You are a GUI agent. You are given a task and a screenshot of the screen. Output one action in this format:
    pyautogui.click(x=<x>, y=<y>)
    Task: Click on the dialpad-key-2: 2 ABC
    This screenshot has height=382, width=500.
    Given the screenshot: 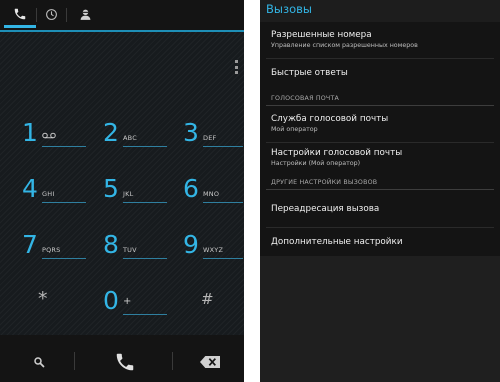 What is the action you would take?
    pyautogui.click(x=138, y=146)
    